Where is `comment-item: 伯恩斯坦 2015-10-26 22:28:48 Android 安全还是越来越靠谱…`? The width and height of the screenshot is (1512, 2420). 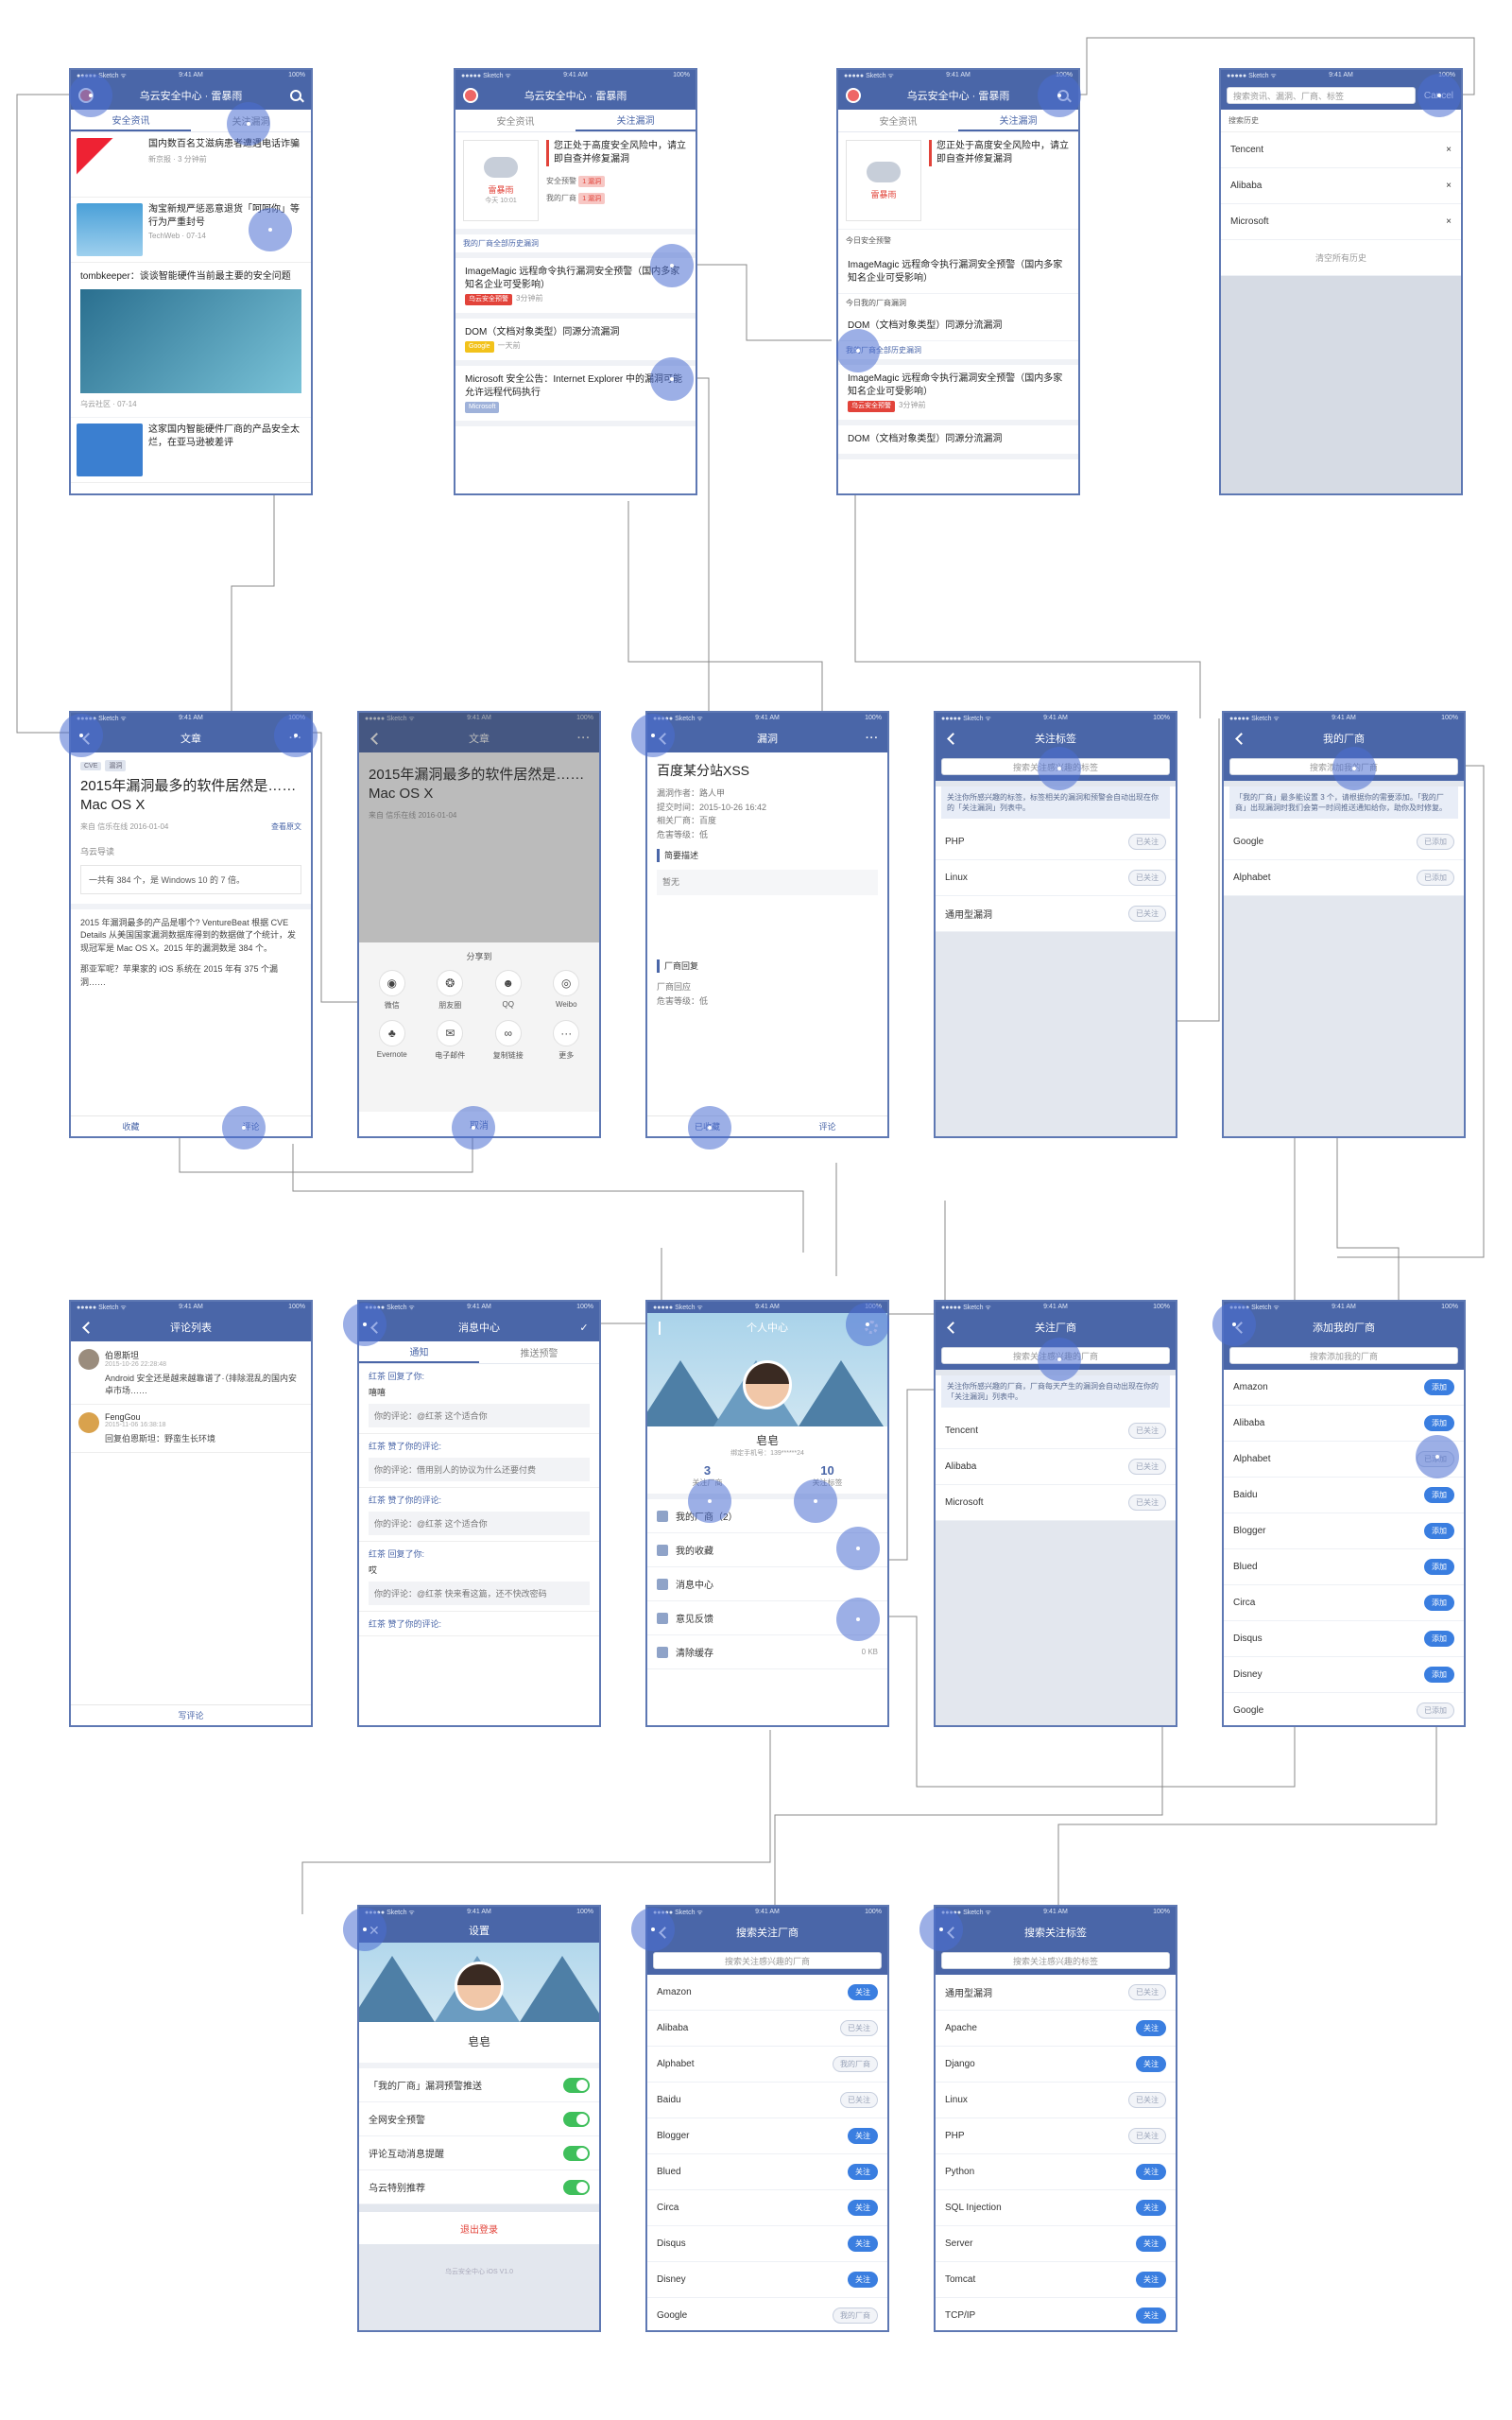
comment-item: 伯恩斯坦 2015-10-26 22:28:48 Android 安全还是越来越靠谱… is located at coordinates (191, 1373).